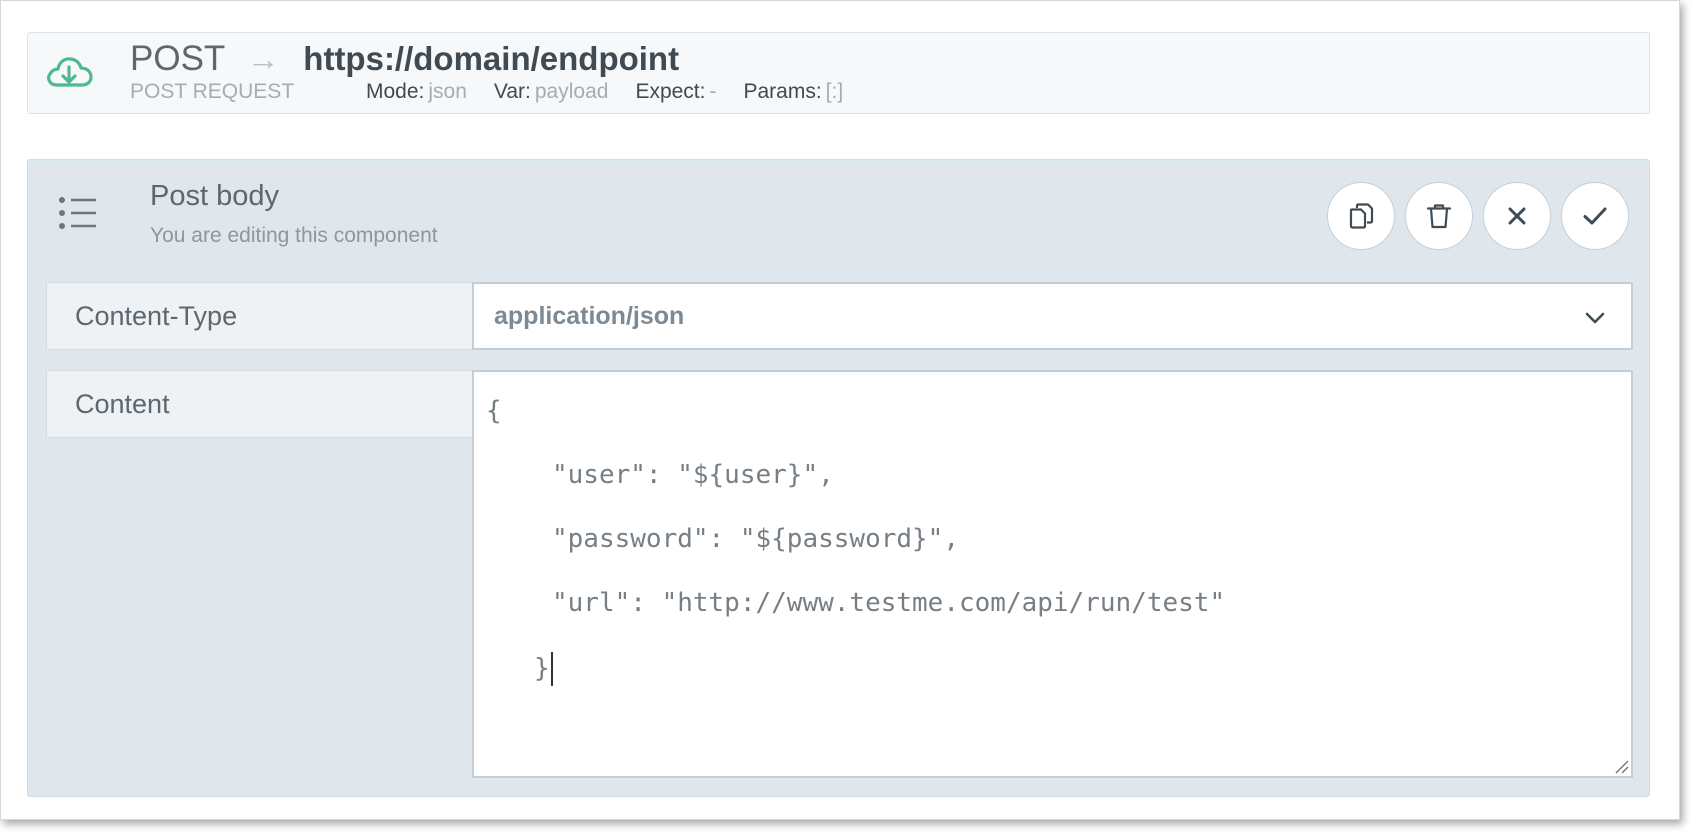 Image resolution: width=1696 pixels, height=838 pixels. What do you see at coordinates (70, 72) in the screenshot?
I see `cloud-download-icon` at bounding box center [70, 72].